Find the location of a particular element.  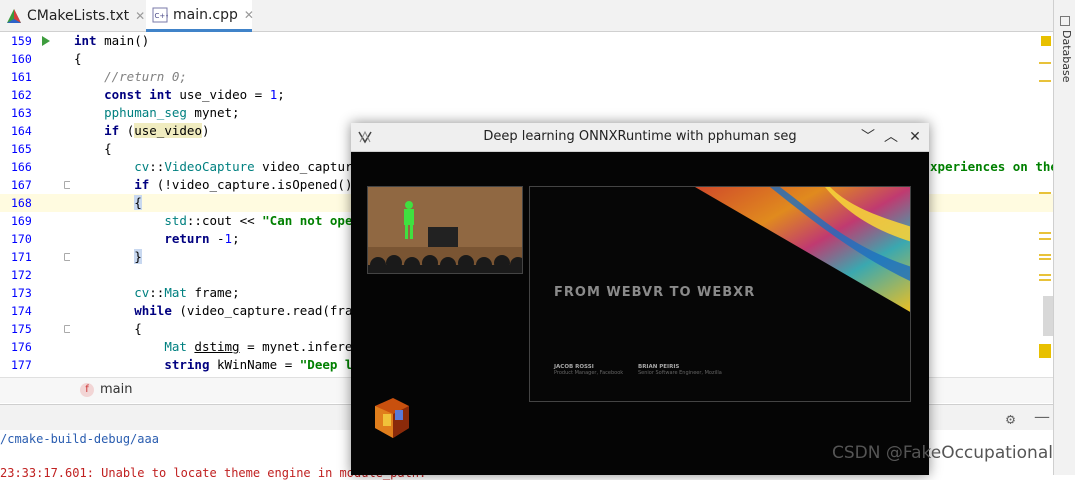

line-number: 177 is located at coordinates (21, 365).